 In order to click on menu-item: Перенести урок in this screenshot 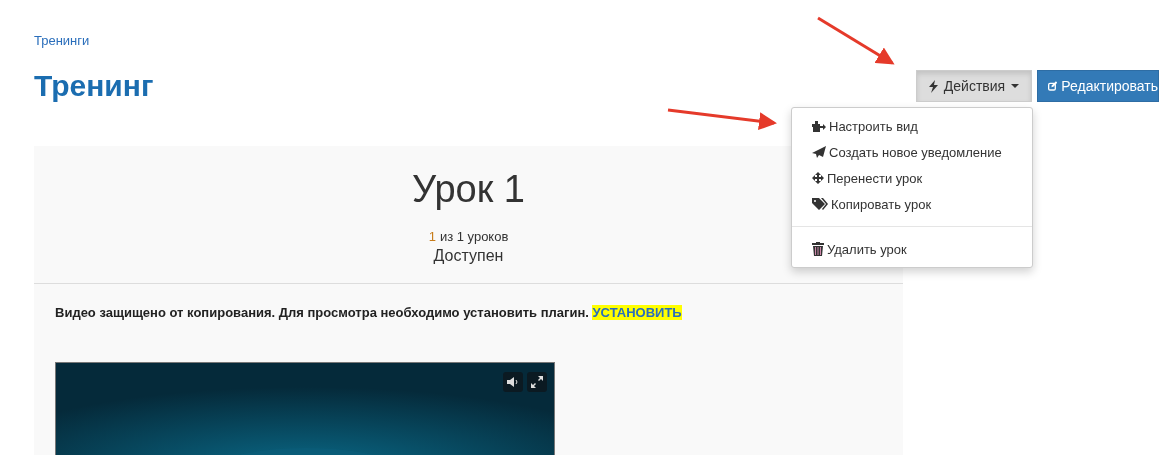, I will do `click(912, 178)`.